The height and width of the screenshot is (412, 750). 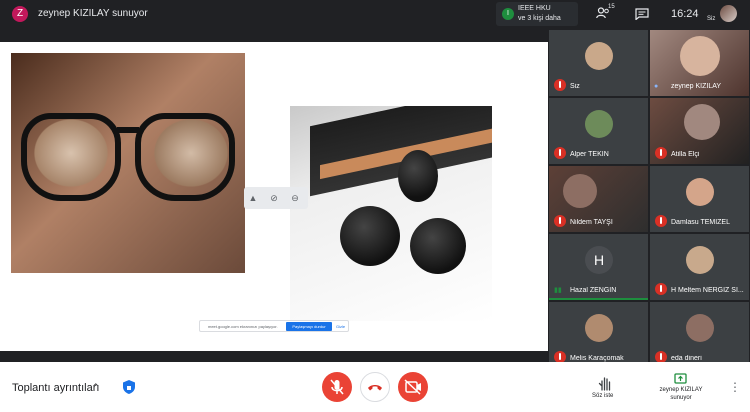 What do you see at coordinates (681, 394) in the screenshot?
I see `presenting-label: zeynep KIZILAY sunuyor` at bounding box center [681, 394].